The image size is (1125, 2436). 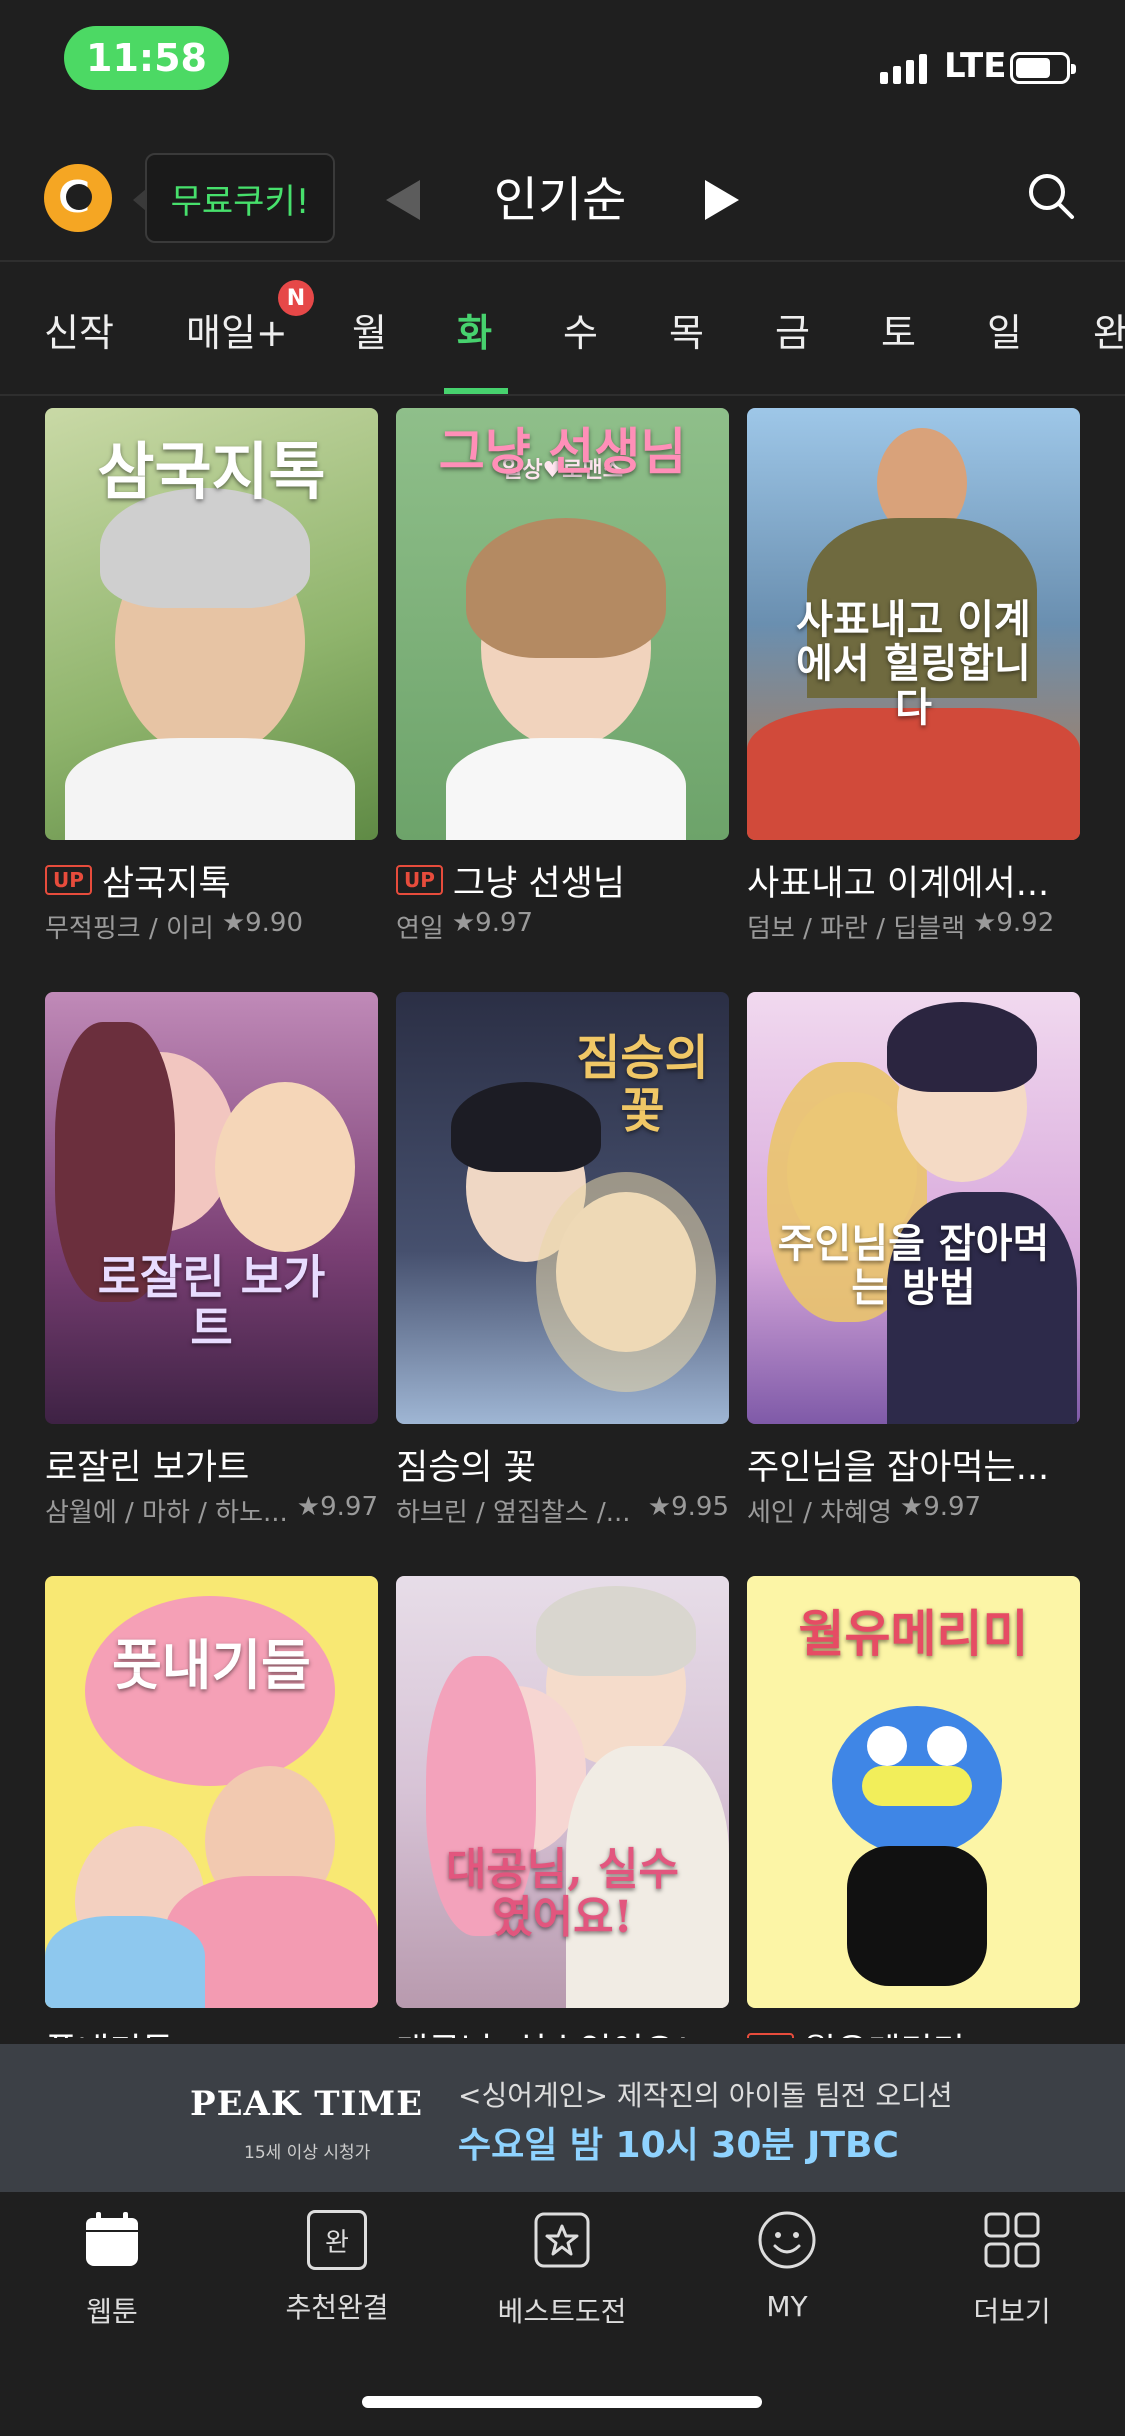 I want to click on tab-my: MY, so click(x=787, y=2266).